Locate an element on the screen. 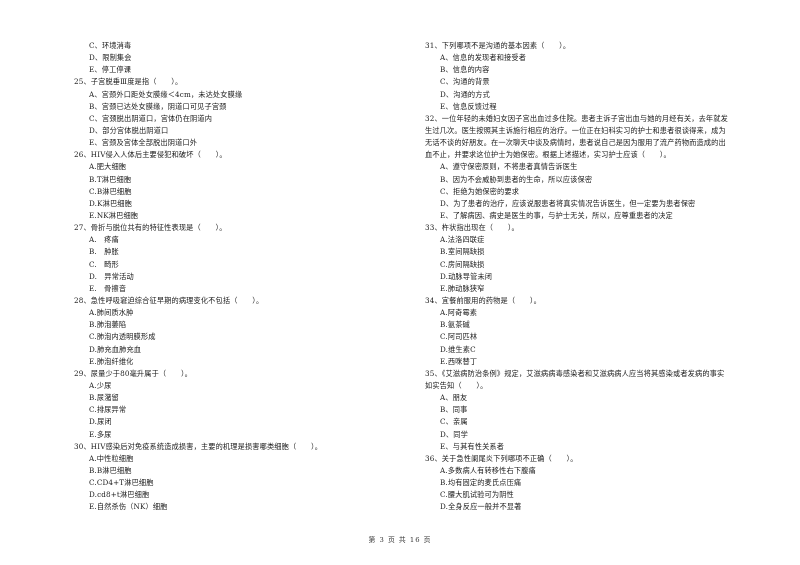 The image size is (800, 565). option-b: B.肺泡萎陷 is located at coordinates (108, 325).